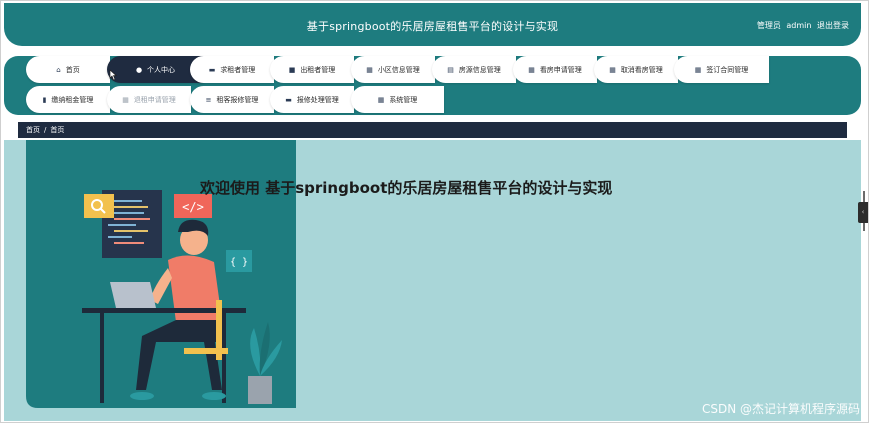  I want to click on nav-item-contracts: ▦ 签订合同管理, so click(721, 69).